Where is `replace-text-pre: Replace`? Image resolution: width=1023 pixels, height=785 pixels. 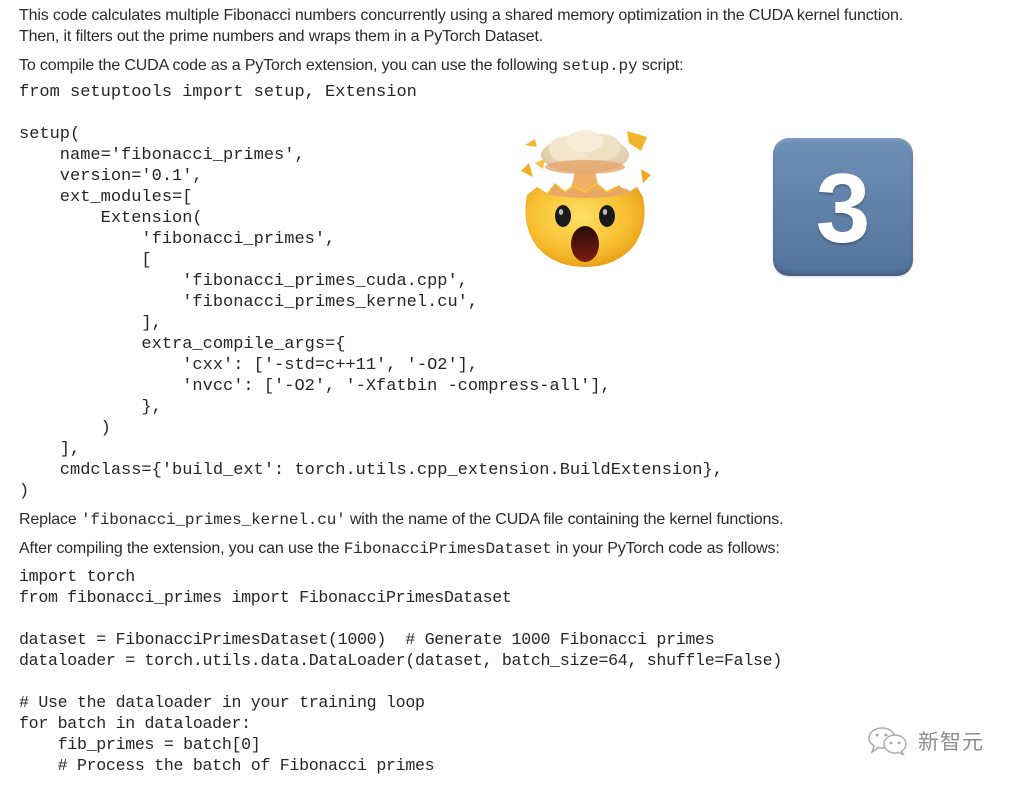 replace-text-pre: Replace is located at coordinates (50, 519).